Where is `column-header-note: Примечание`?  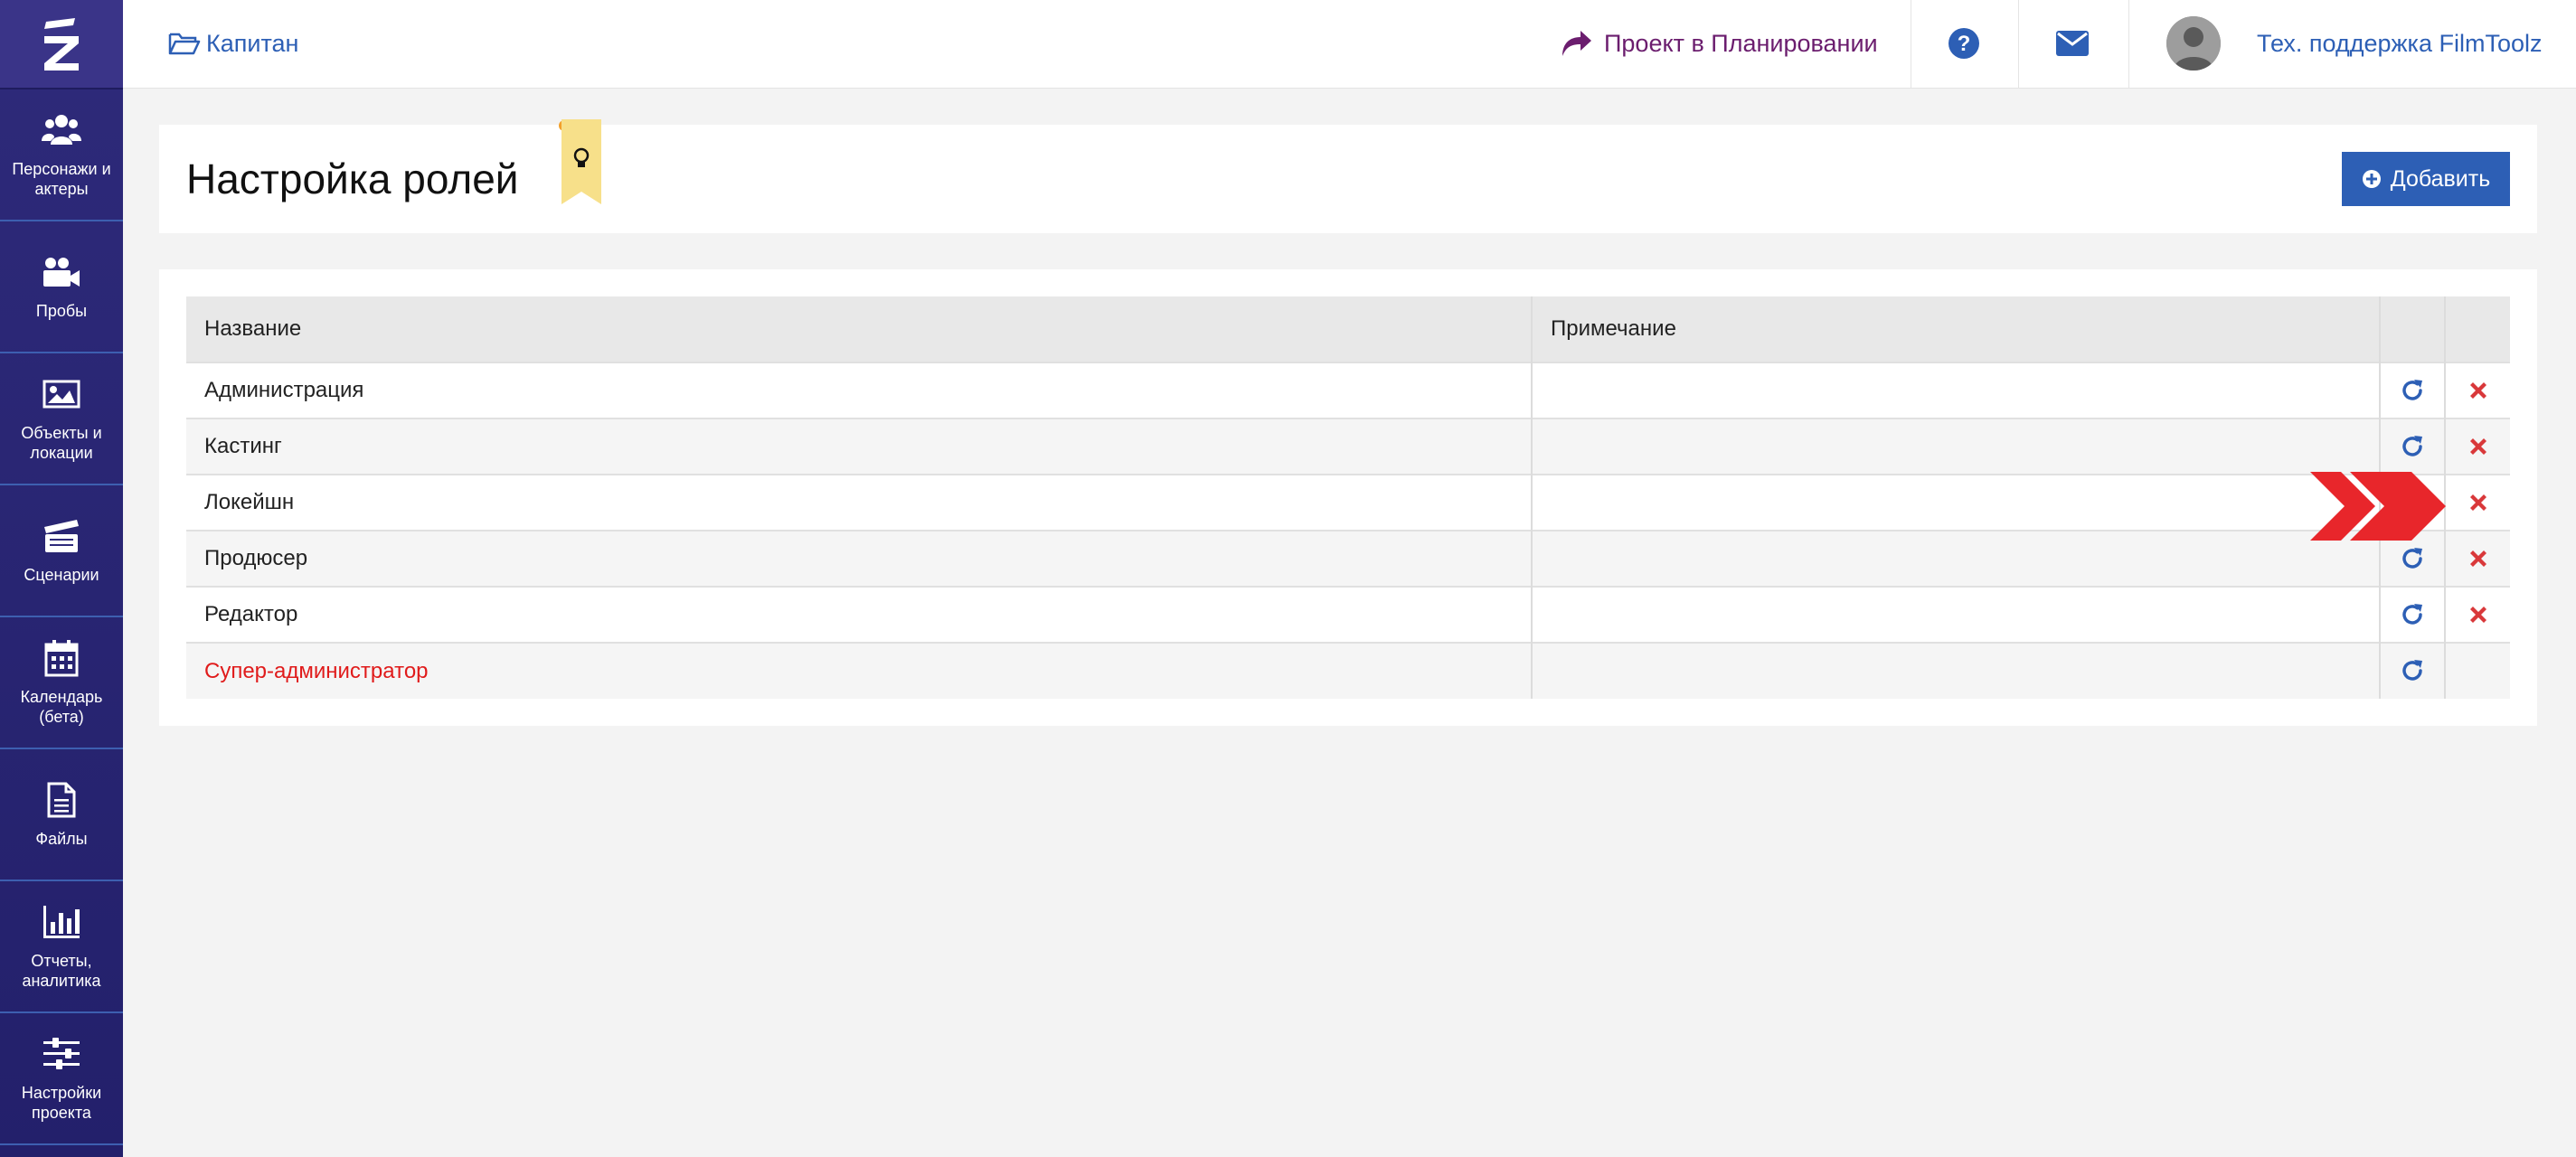 column-header-note: Примечание is located at coordinates (1957, 329).